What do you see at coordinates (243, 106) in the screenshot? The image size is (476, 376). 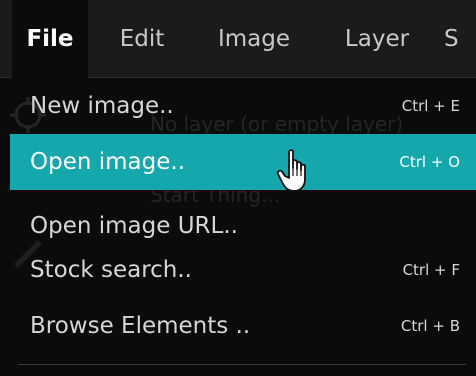 I see `menu-item-new-image: New image.. Ctrl + E` at bounding box center [243, 106].